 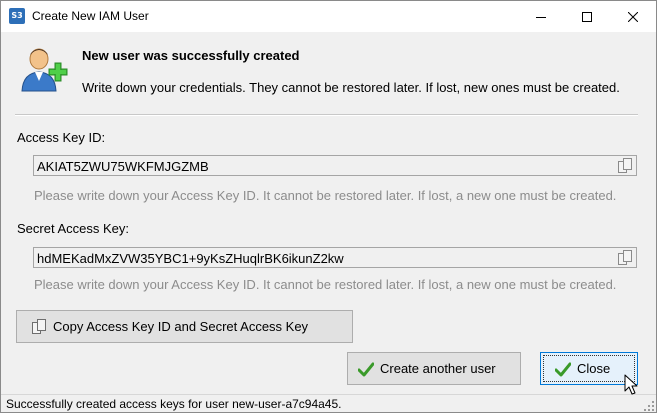 What do you see at coordinates (438, 368) in the screenshot?
I see `create-another-user-label: Create another user` at bounding box center [438, 368].